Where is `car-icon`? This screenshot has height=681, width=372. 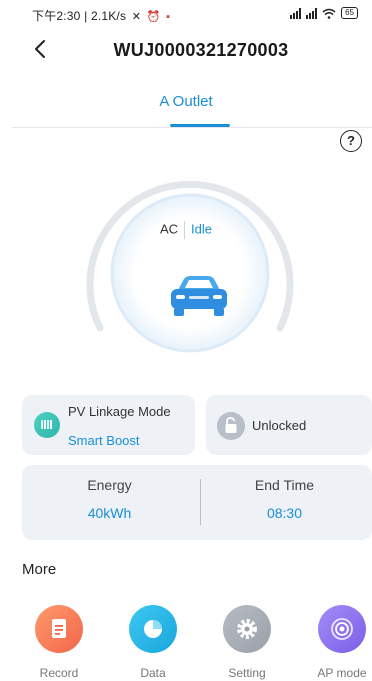 car-icon is located at coordinates (199, 296).